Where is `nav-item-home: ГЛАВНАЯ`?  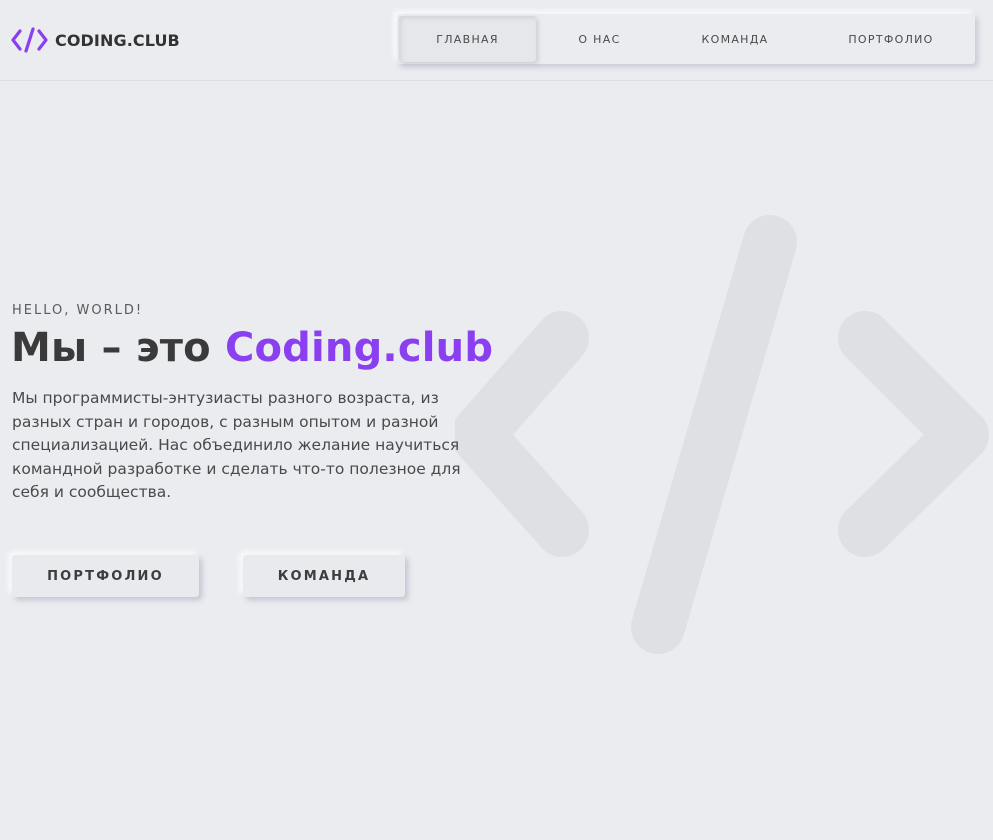 nav-item-home: ГЛАВНАЯ is located at coordinates (467, 39).